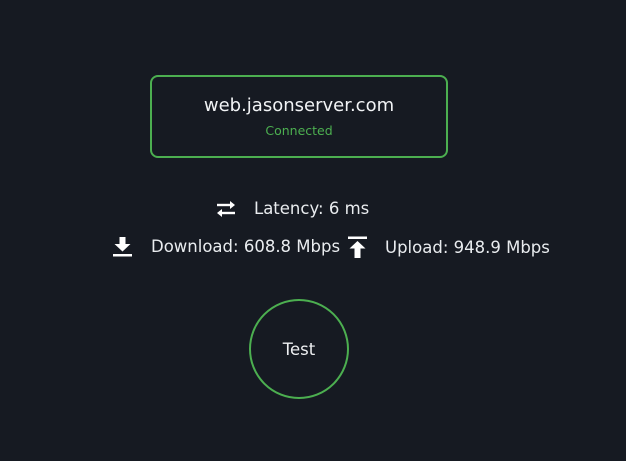 This screenshot has width=626, height=461. What do you see at coordinates (312, 208) in the screenshot?
I see `latency-label: Latency: 6 ms` at bounding box center [312, 208].